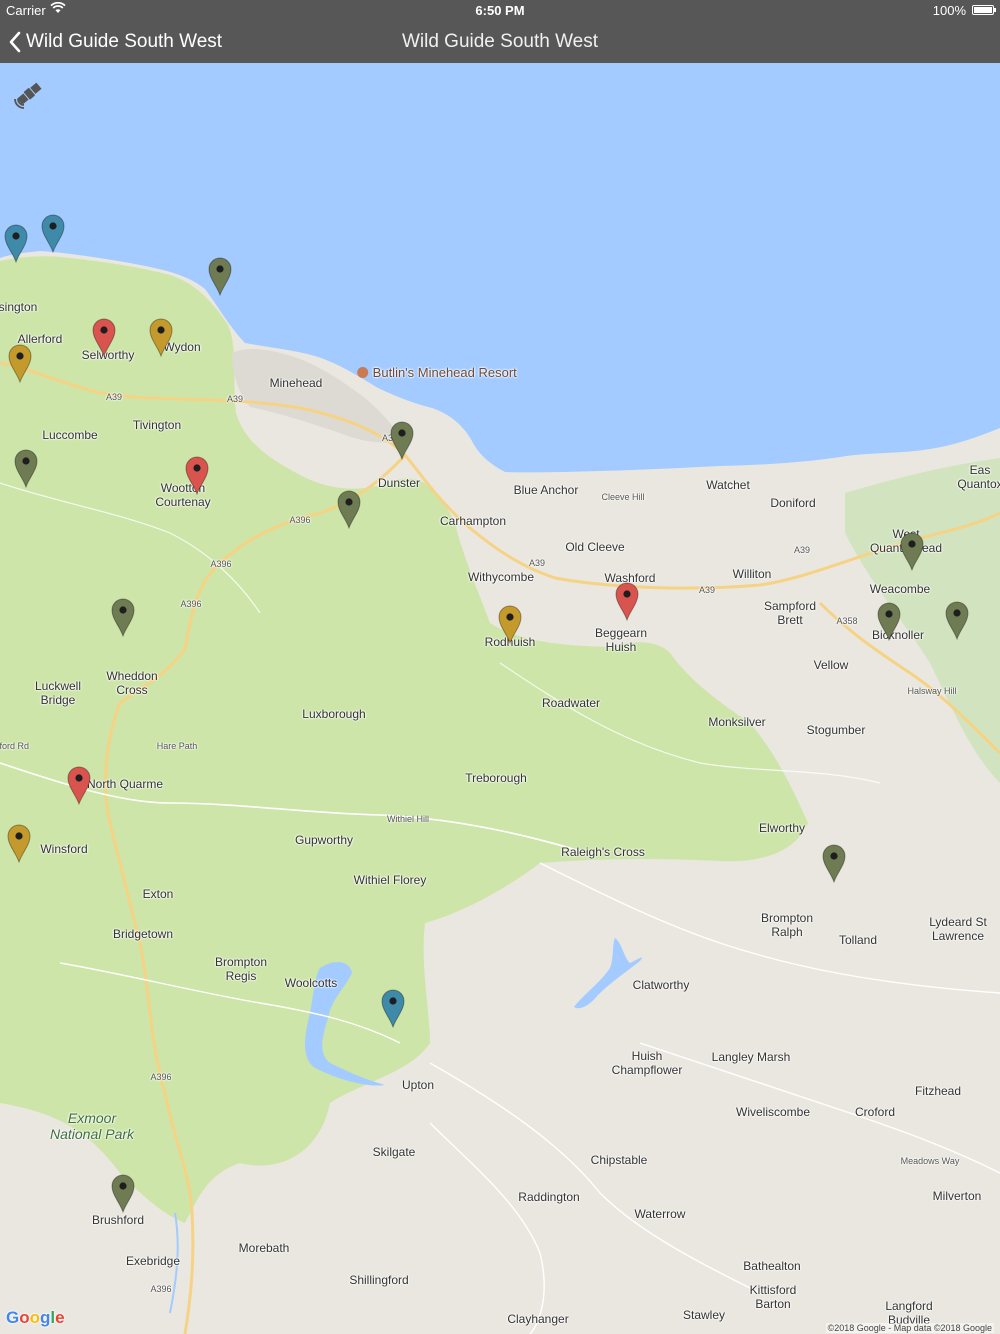 This screenshot has height=1334, width=1000. Describe the element at coordinates (35, 1317) in the screenshot. I see `google-logo: Google` at that location.